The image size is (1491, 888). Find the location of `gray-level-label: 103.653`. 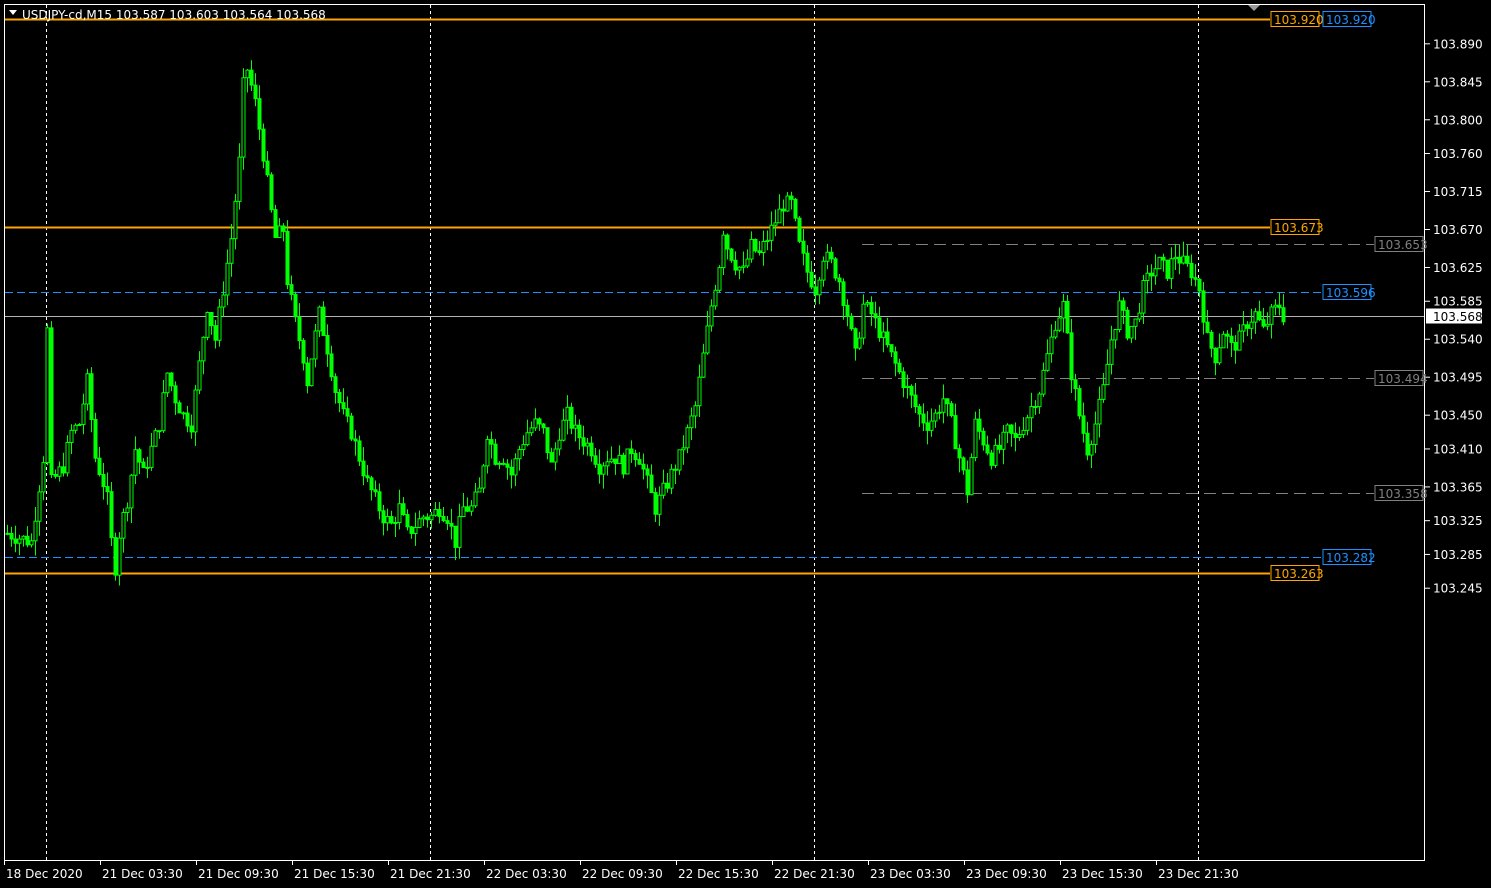

gray-level-label: 103.653 is located at coordinates (1403, 245).